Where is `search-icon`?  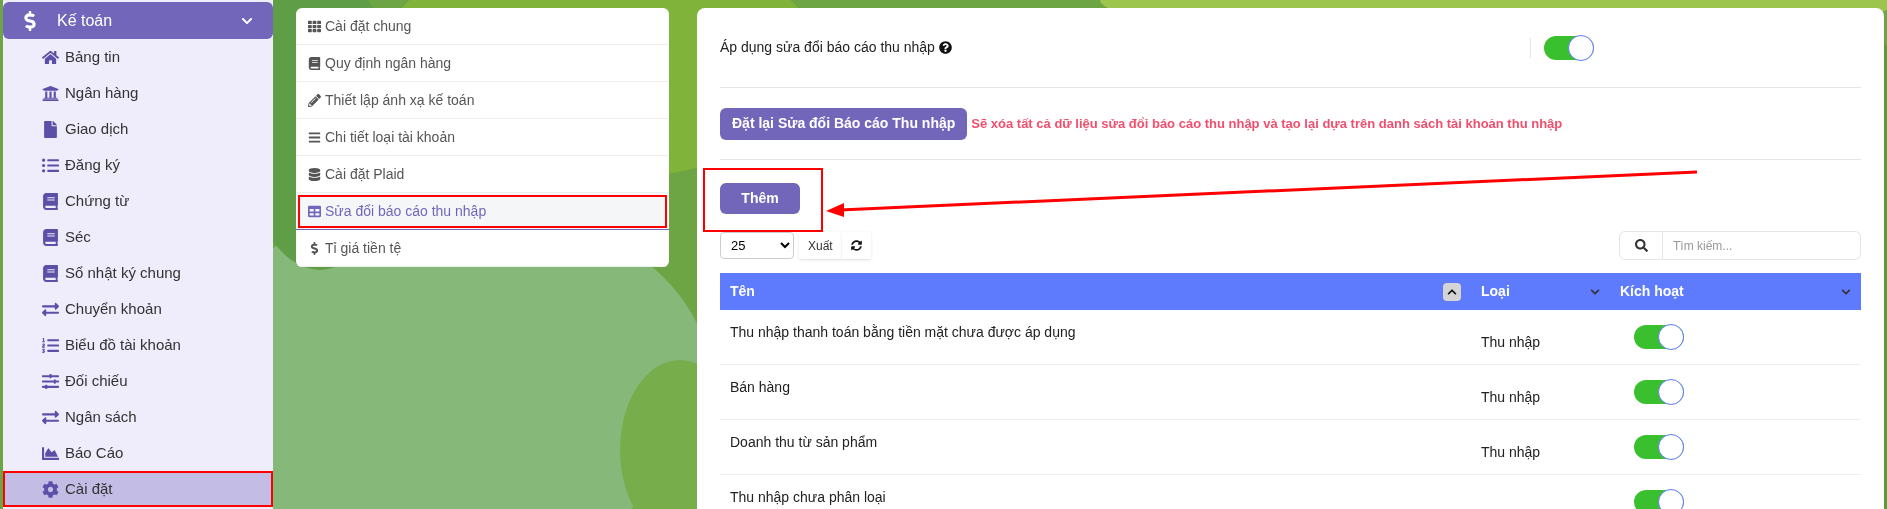 search-icon is located at coordinates (1641, 245).